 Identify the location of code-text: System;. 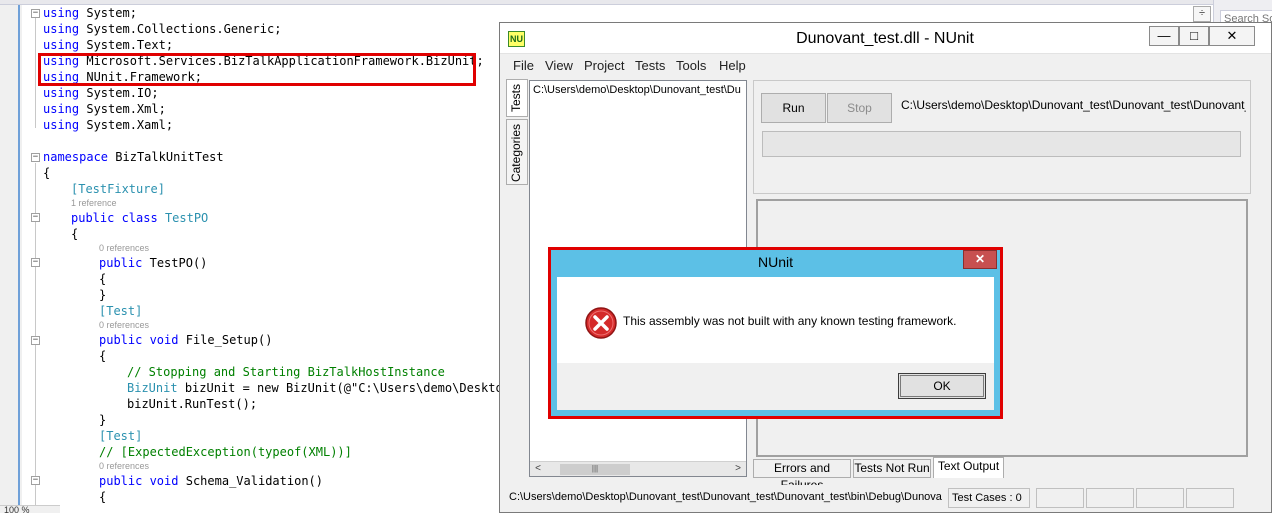
(111, 13).